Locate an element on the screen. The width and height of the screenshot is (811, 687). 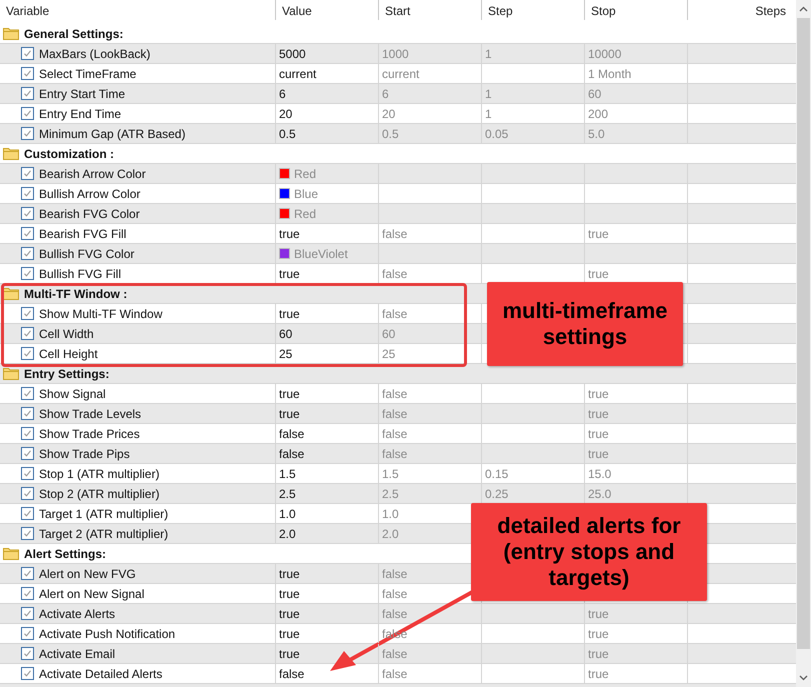
table-row: Activate Alerts true false true is located at coordinates (398, 614).